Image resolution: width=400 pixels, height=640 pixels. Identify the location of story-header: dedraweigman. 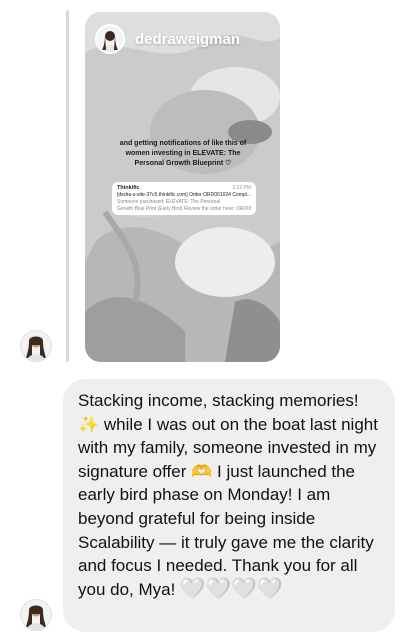
(167, 39).